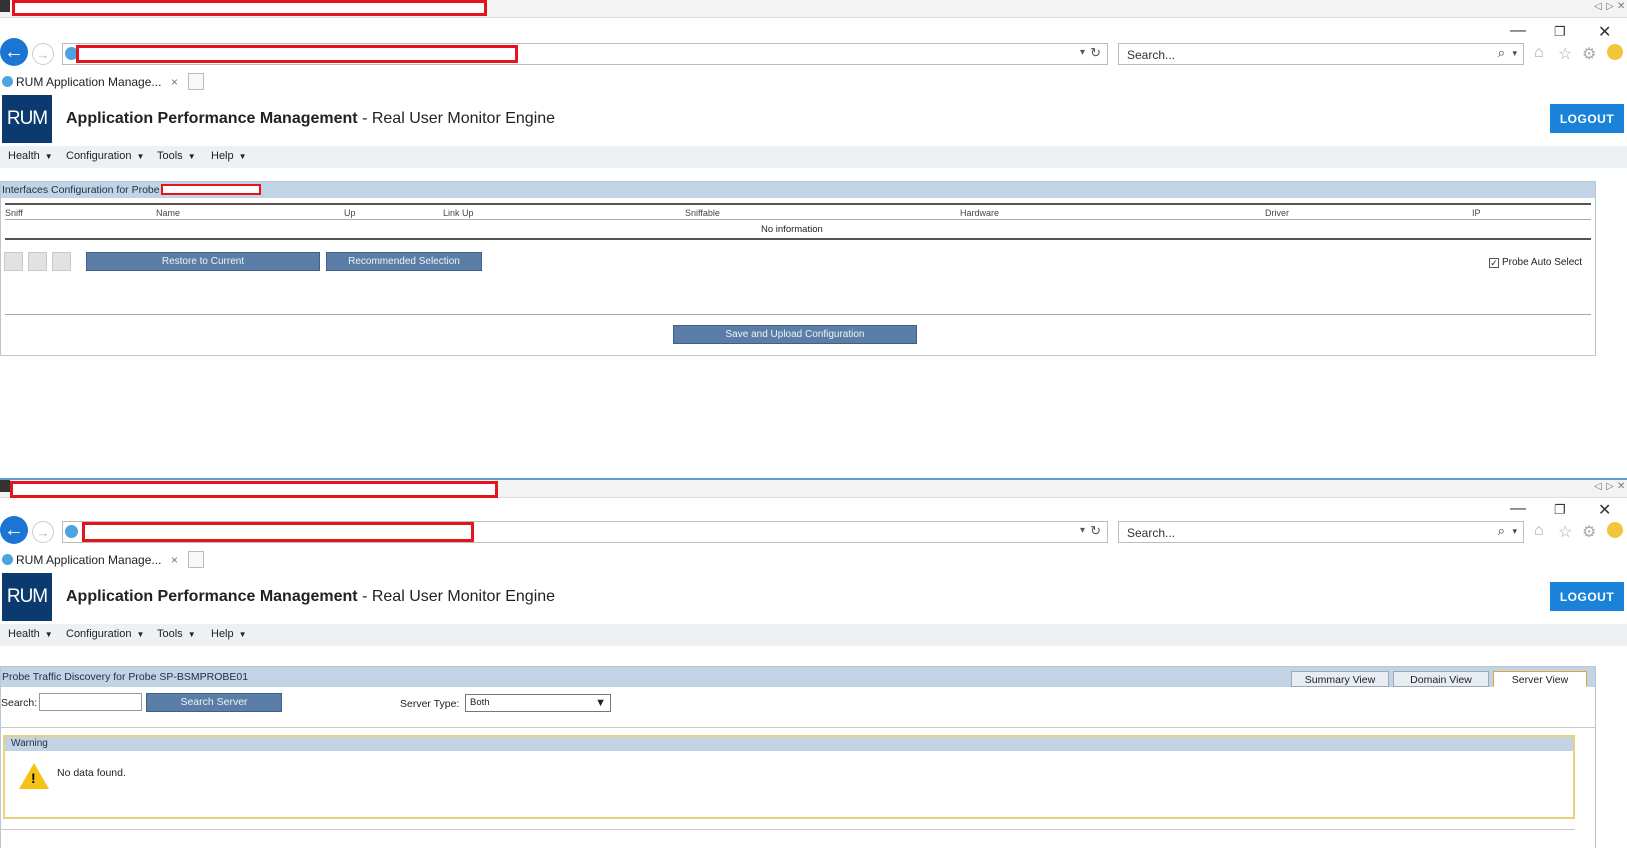  Describe the element at coordinates (404, 261) in the screenshot. I see `recommended-selection-button: Recommended Selection` at that location.